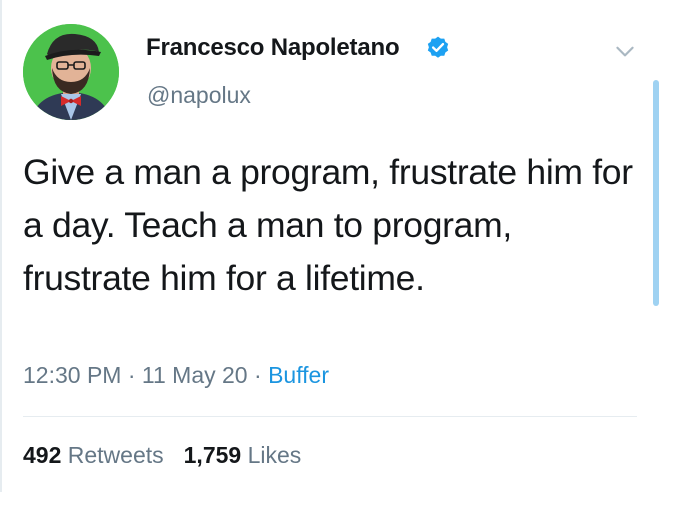 This screenshot has height=532, width=700. I want to click on tweet-stats: 492 Retweets 1,759 Likes, so click(162, 455).